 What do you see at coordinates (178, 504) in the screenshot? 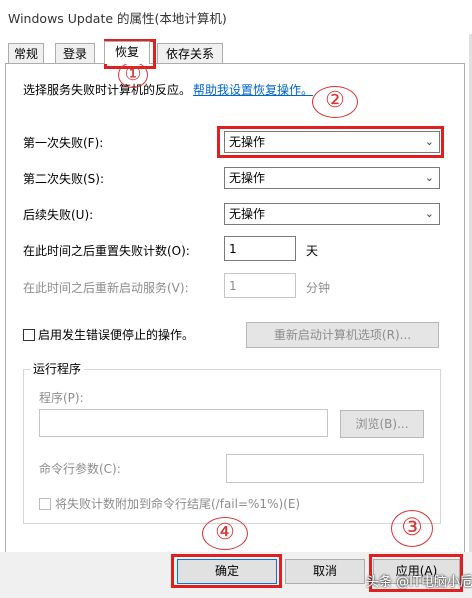
I see `append-fail-count-label: 将失败计数附加到命令行结尾(/fail=%1%)(E)` at bounding box center [178, 504].